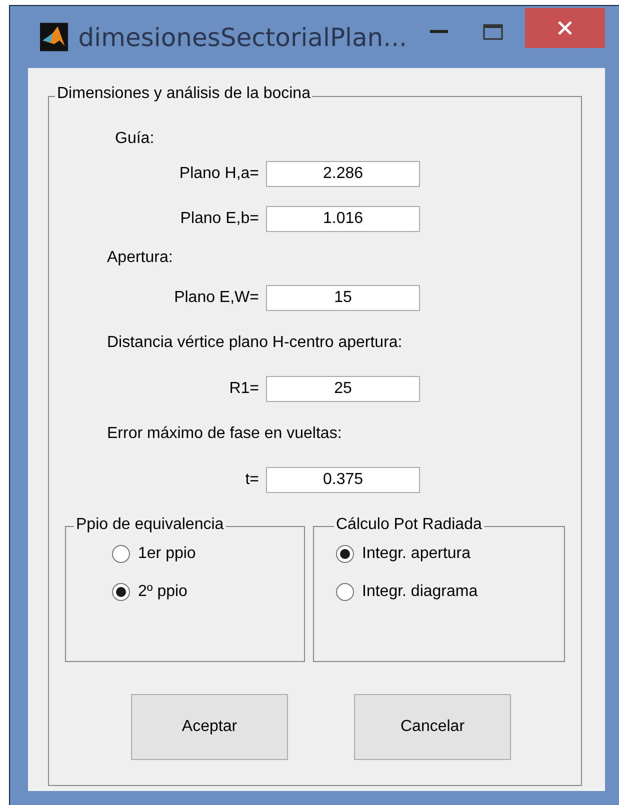  Describe the element at coordinates (219, 219) in the screenshot. I see `field-label: Plano E,b=` at that location.